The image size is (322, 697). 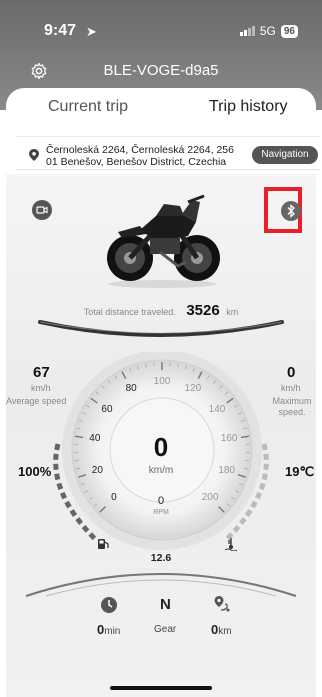 What do you see at coordinates (248, 107) in the screenshot?
I see `tab-trip-history: Trip history` at bounding box center [248, 107].